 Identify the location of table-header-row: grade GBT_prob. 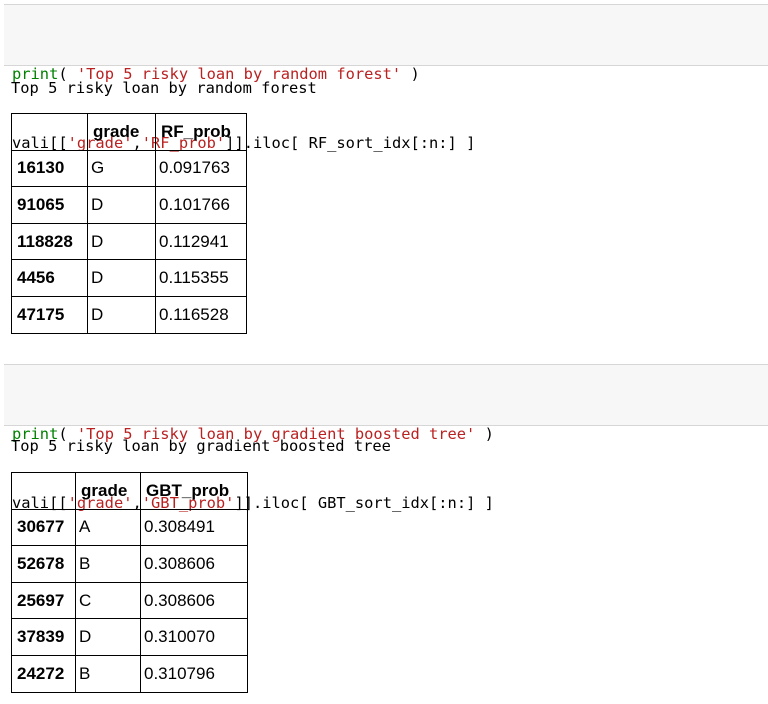
(129, 491).